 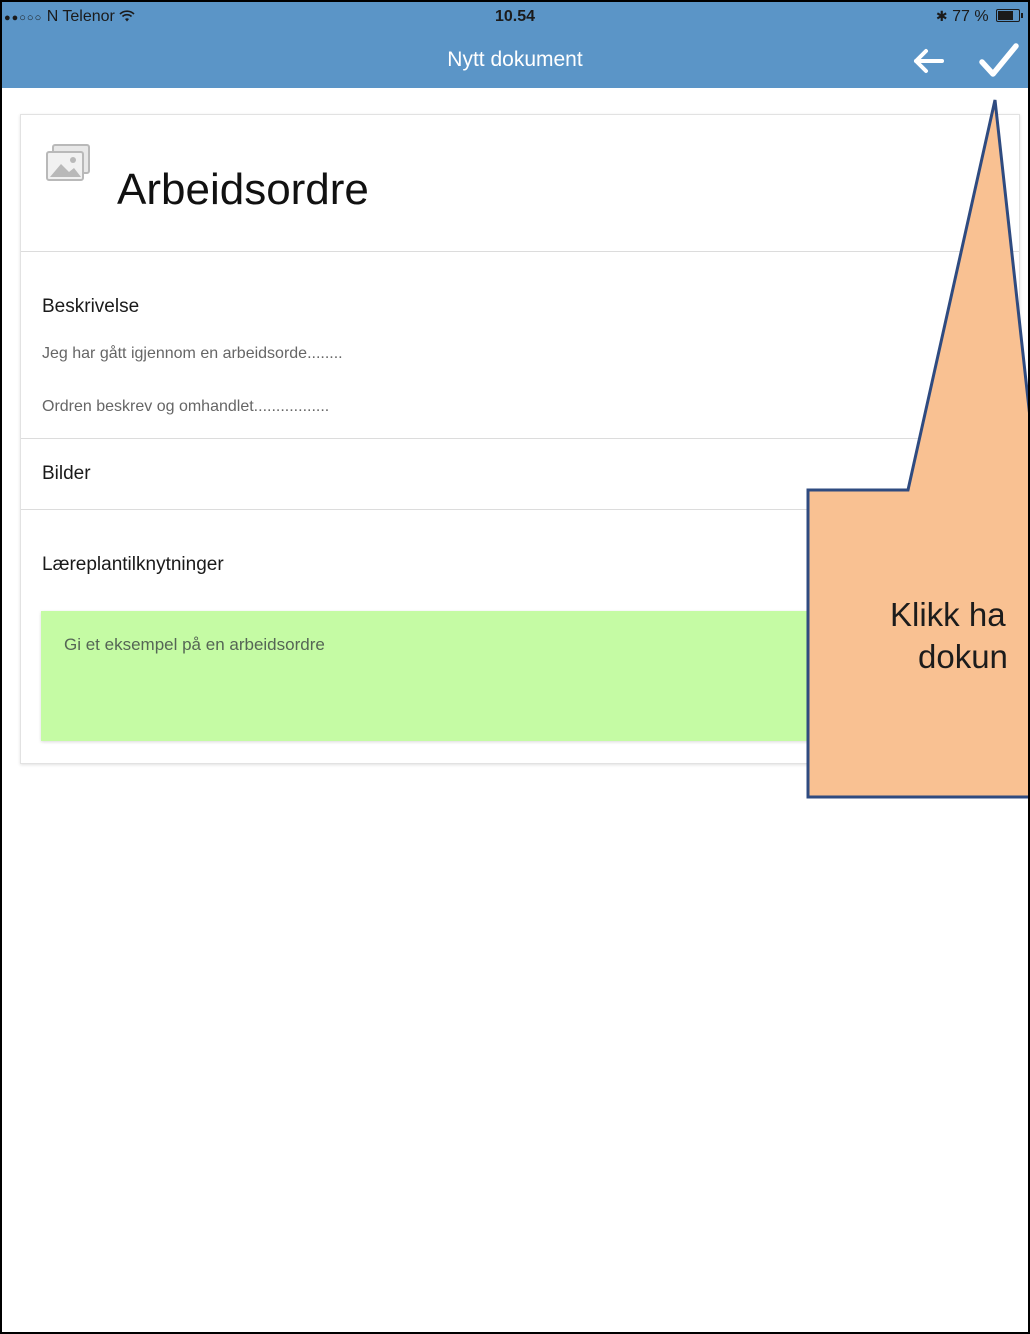 What do you see at coordinates (928, 61) in the screenshot?
I see `back-arrow-icon` at bounding box center [928, 61].